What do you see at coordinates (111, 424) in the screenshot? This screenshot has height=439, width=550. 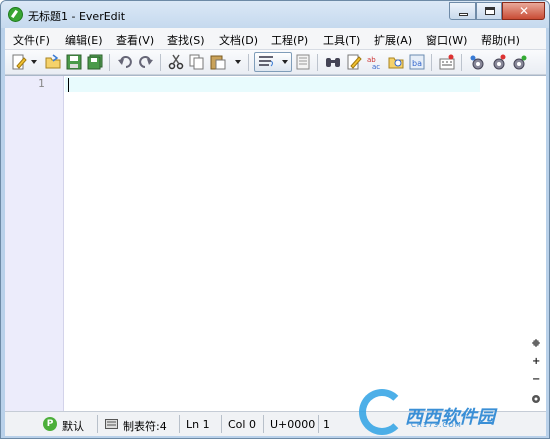 I see `keyboard-icon` at bounding box center [111, 424].